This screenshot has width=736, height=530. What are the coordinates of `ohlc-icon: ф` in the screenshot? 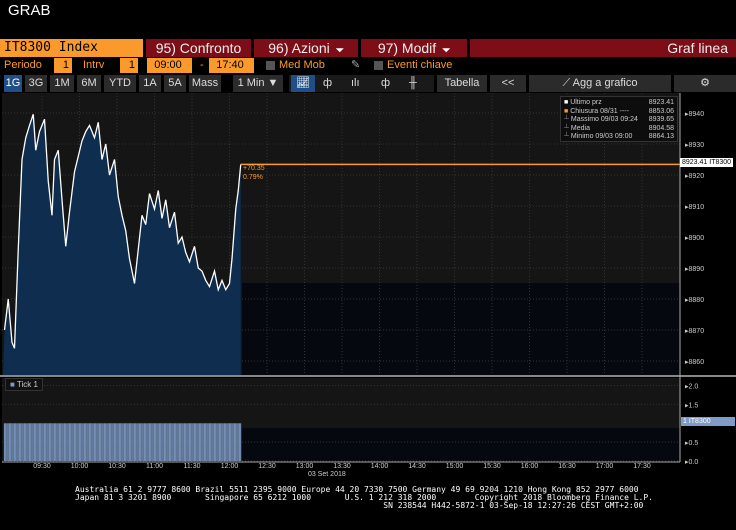 It's located at (327, 83).